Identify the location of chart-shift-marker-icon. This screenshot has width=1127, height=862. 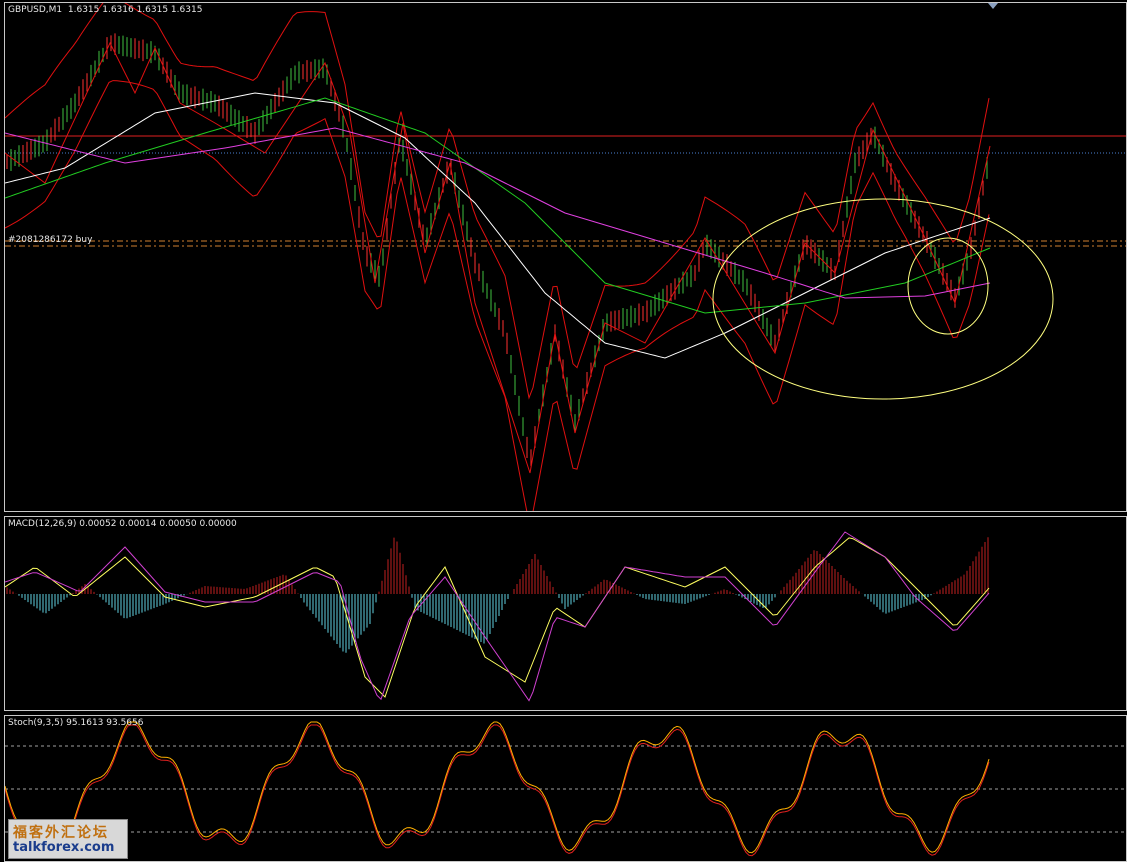
(993, 6).